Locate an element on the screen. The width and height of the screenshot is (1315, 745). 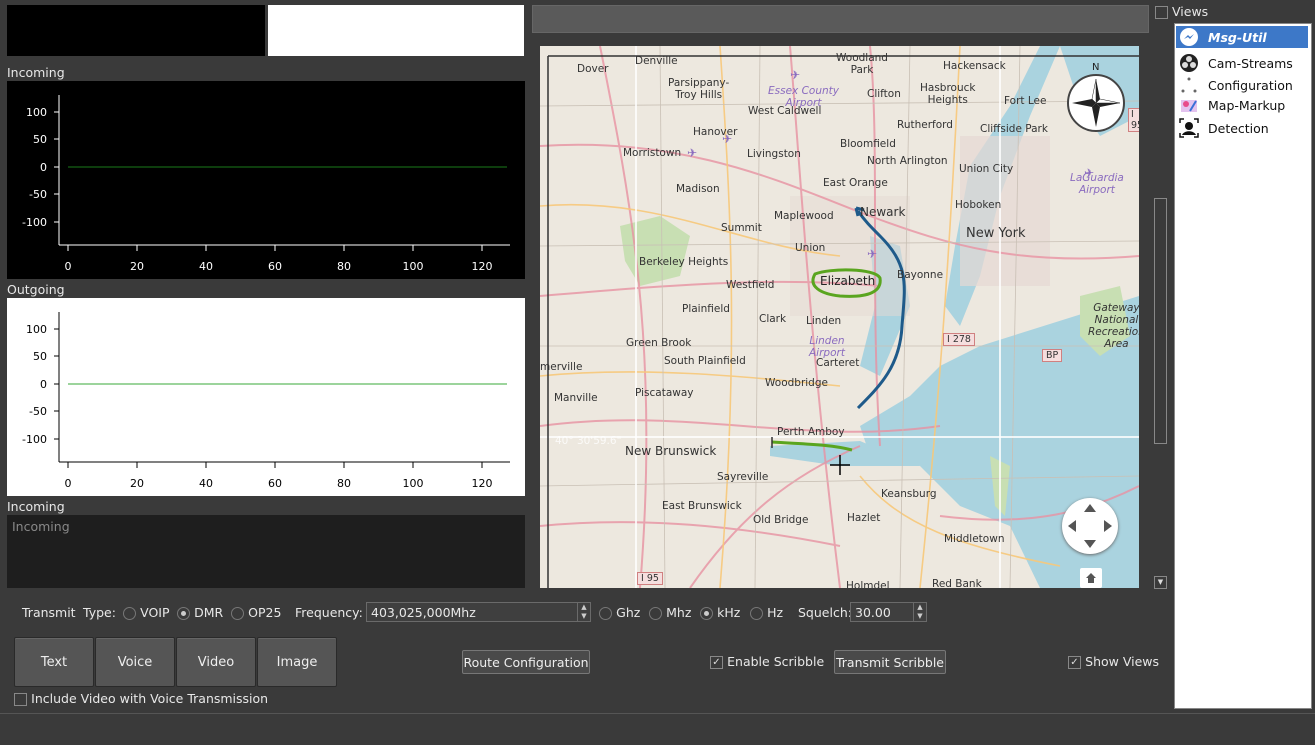
image-button: Image is located at coordinates (297, 662).